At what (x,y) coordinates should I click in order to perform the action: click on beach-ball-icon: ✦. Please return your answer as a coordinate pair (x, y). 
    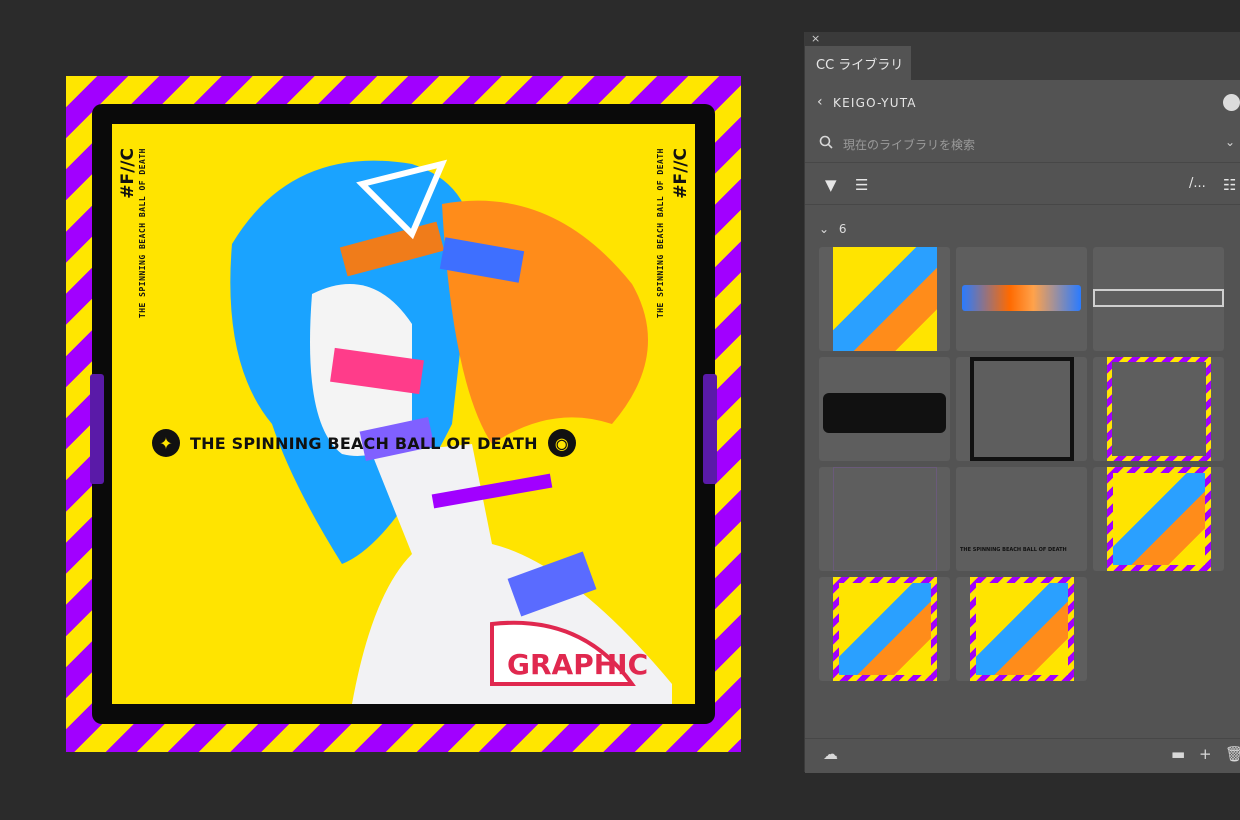
    Looking at the image, I should click on (166, 443).